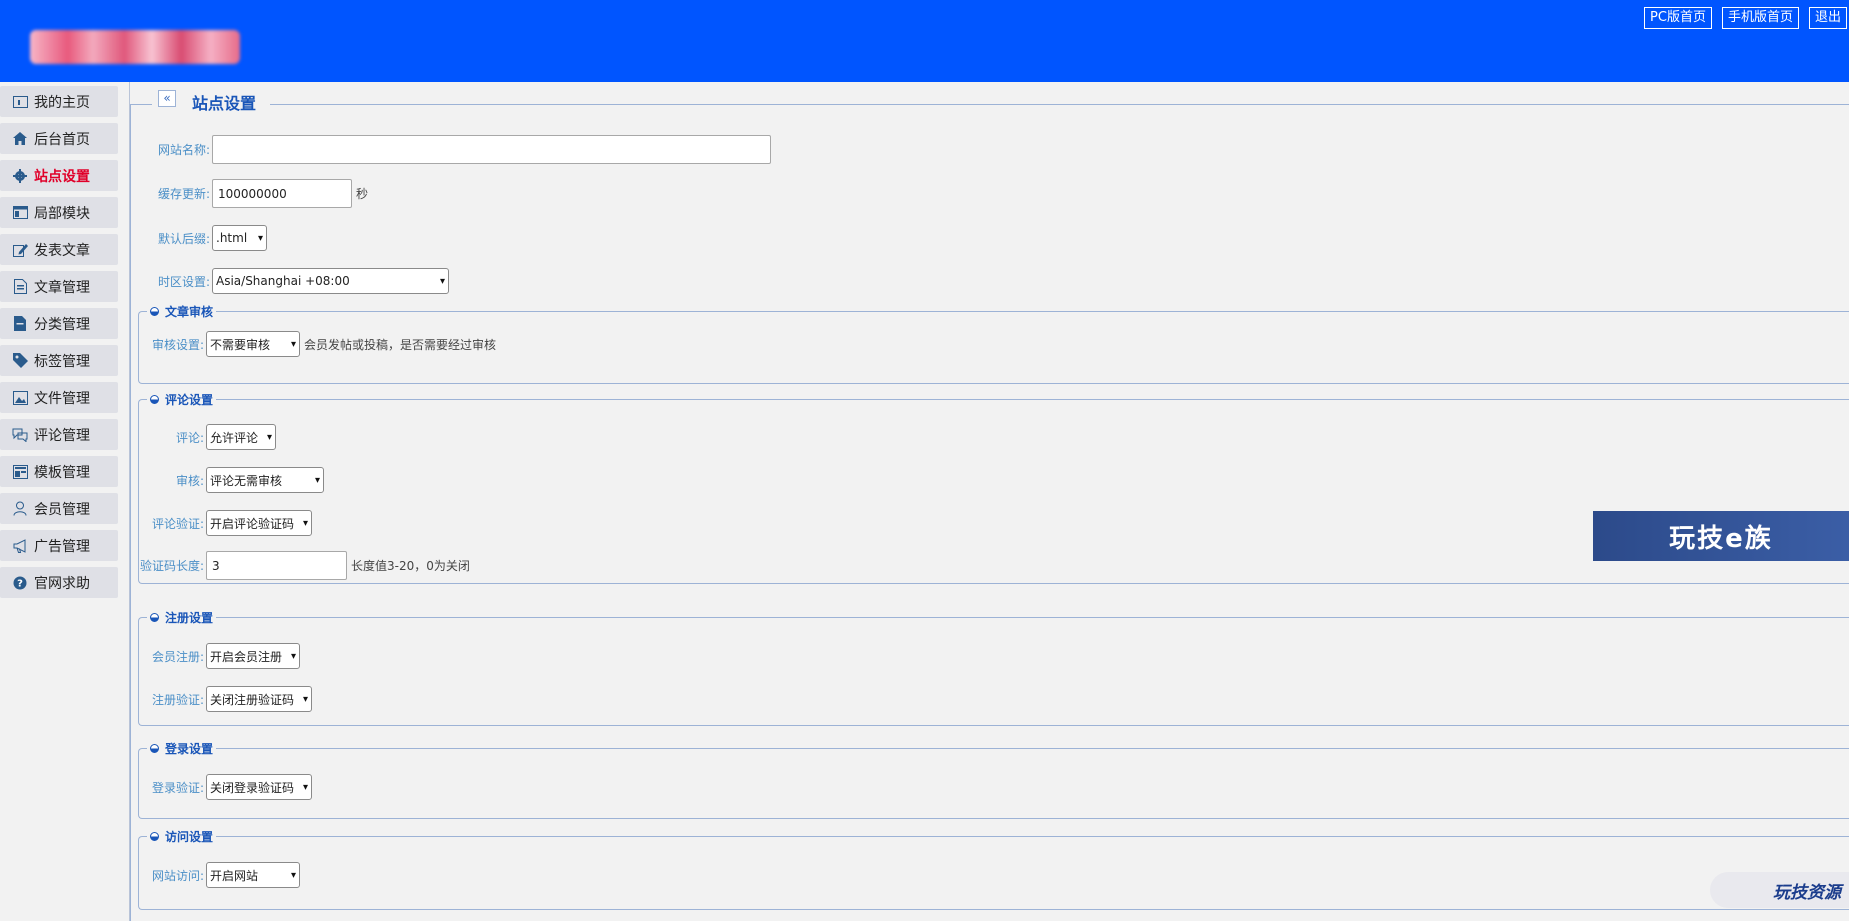 The width and height of the screenshot is (1849, 921). What do you see at coordinates (167, 98) in the screenshot?
I see `collapse-sidebar-button: «` at bounding box center [167, 98].